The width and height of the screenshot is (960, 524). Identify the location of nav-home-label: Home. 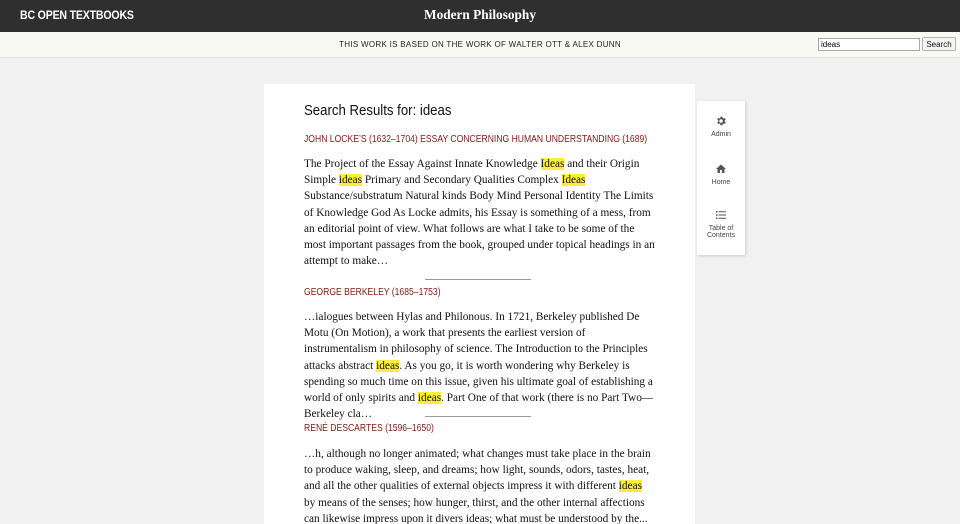
(721, 182).